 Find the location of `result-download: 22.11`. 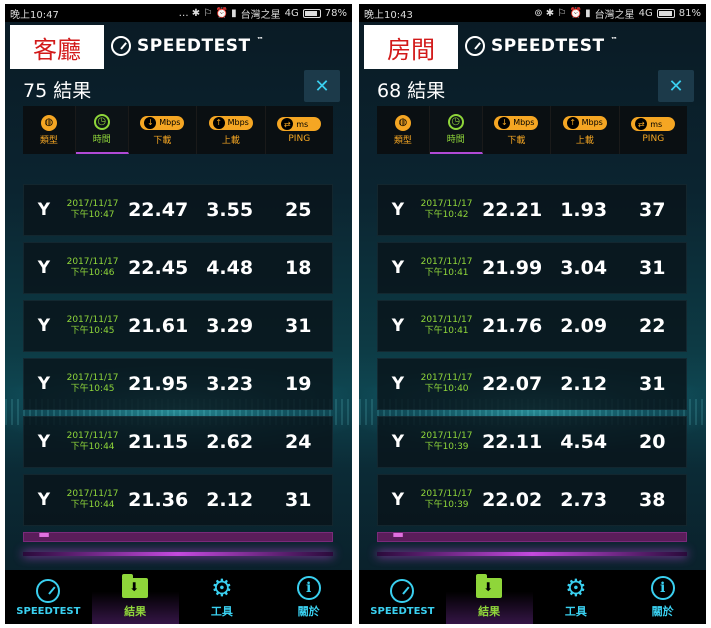

result-download: 22.11 is located at coordinates (512, 442).